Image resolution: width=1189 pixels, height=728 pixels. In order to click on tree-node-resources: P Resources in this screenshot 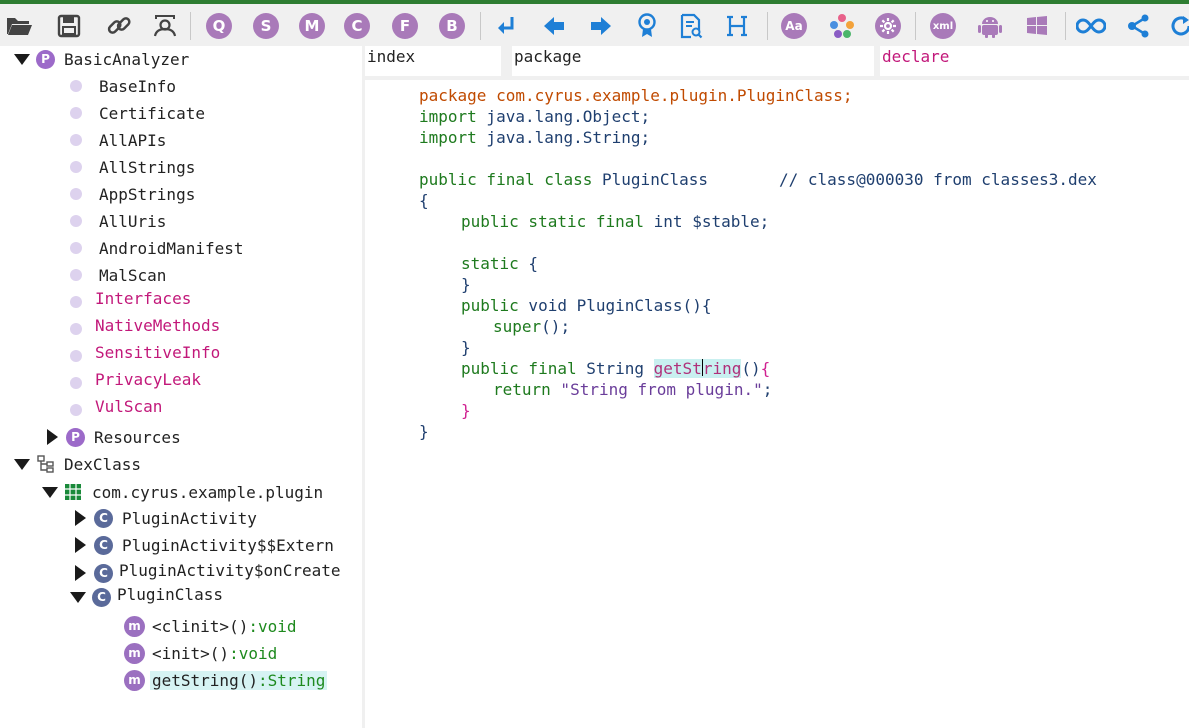, I will do `click(114, 437)`.